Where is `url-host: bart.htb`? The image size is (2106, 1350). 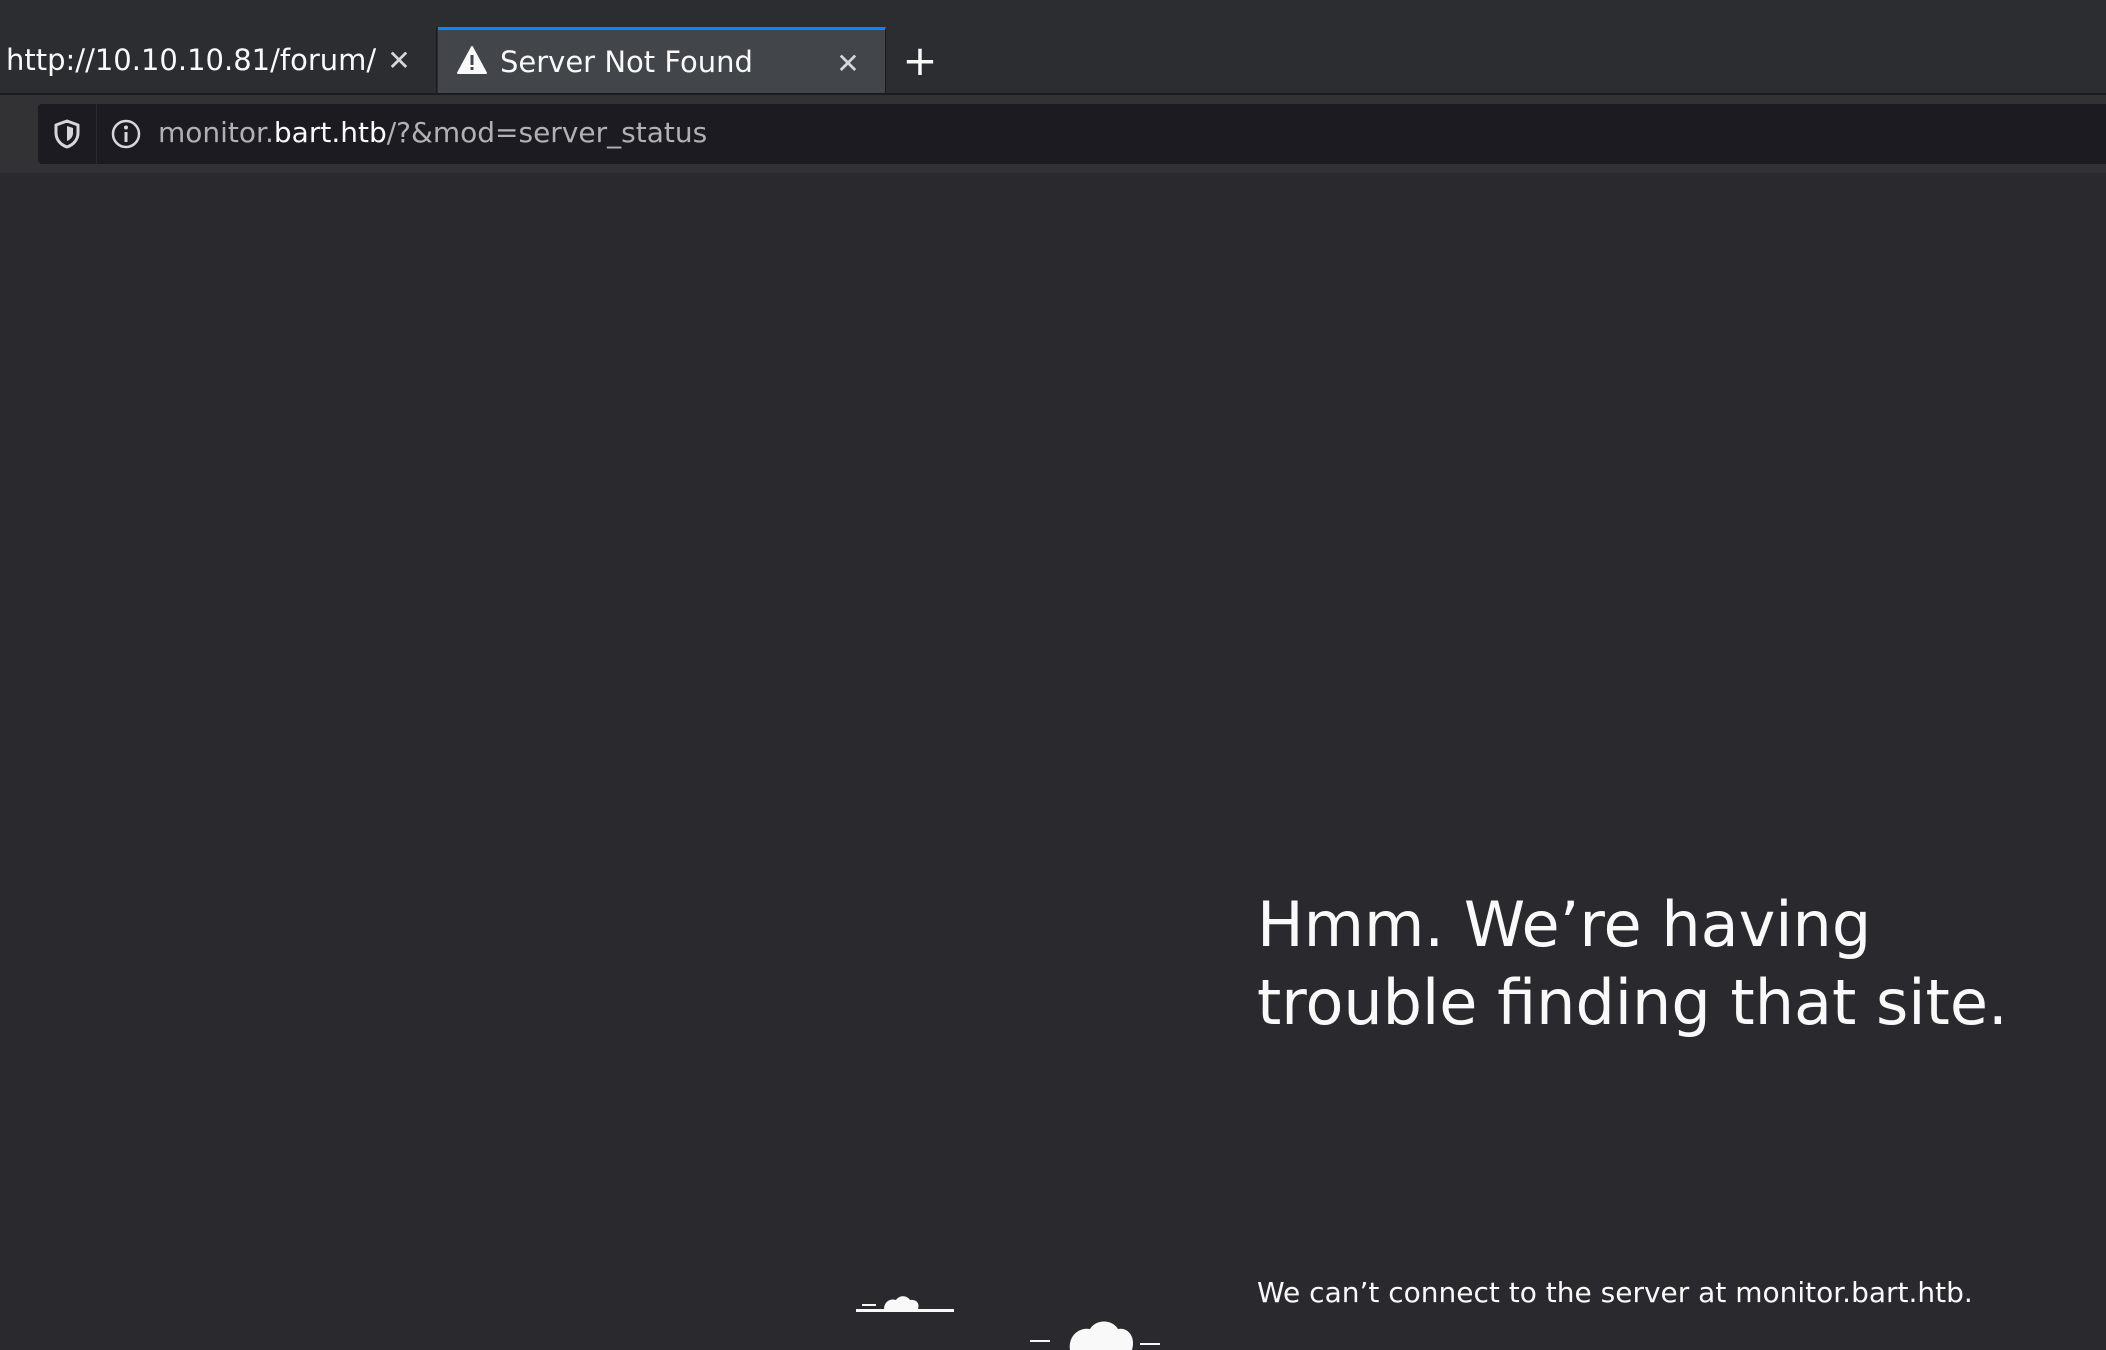 url-host: bart.htb is located at coordinates (330, 132).